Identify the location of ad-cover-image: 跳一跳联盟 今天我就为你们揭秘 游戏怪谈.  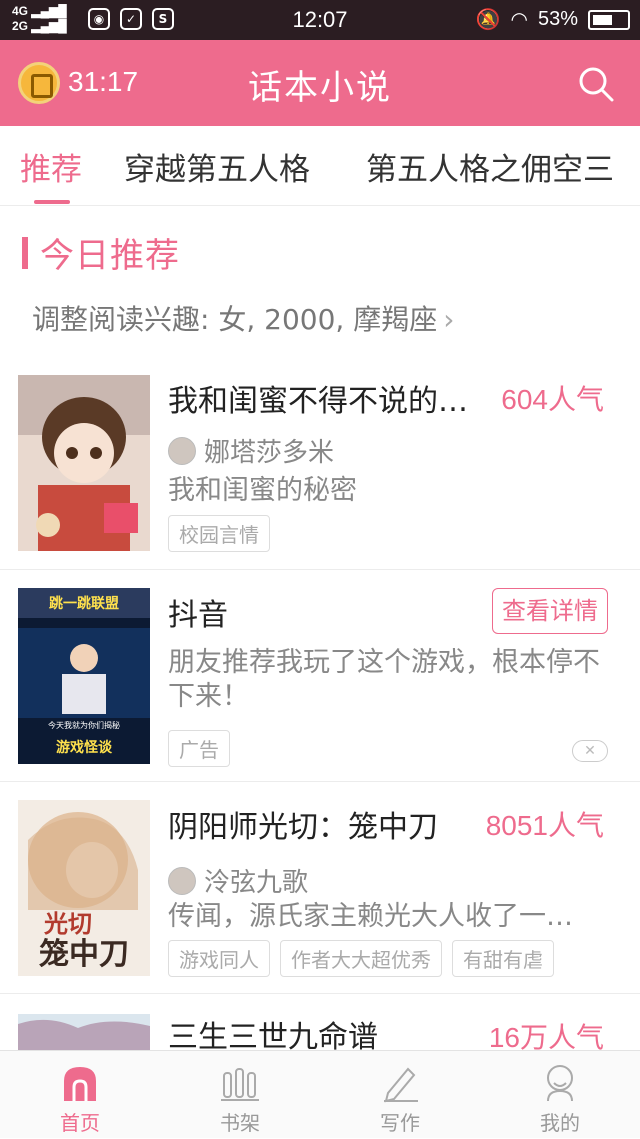
(84, 676).